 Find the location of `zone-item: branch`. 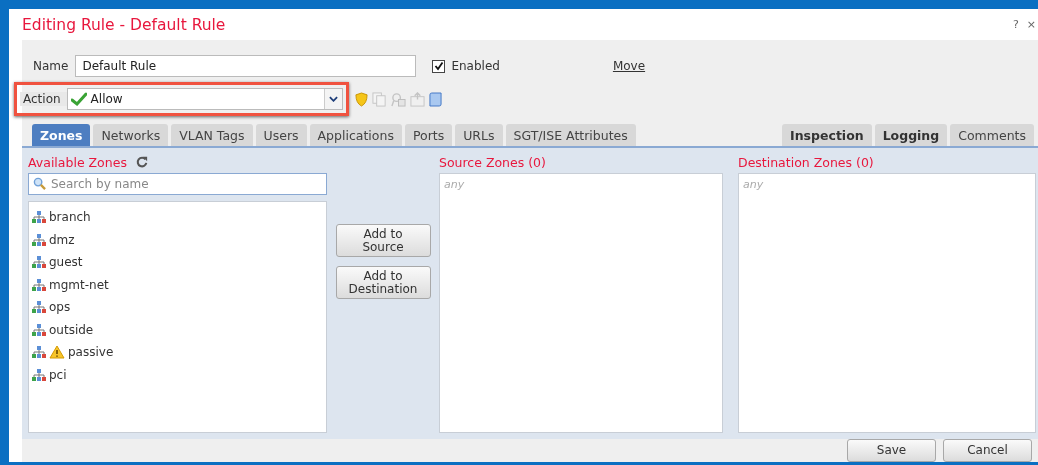

zone-item: branch is located at coordinates (177, 217).